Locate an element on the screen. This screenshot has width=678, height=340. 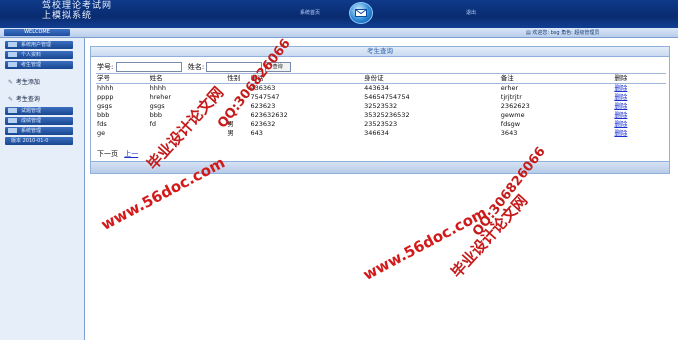
sidebar-menu-label: 个人资料 is located at coordinates (31, 55).